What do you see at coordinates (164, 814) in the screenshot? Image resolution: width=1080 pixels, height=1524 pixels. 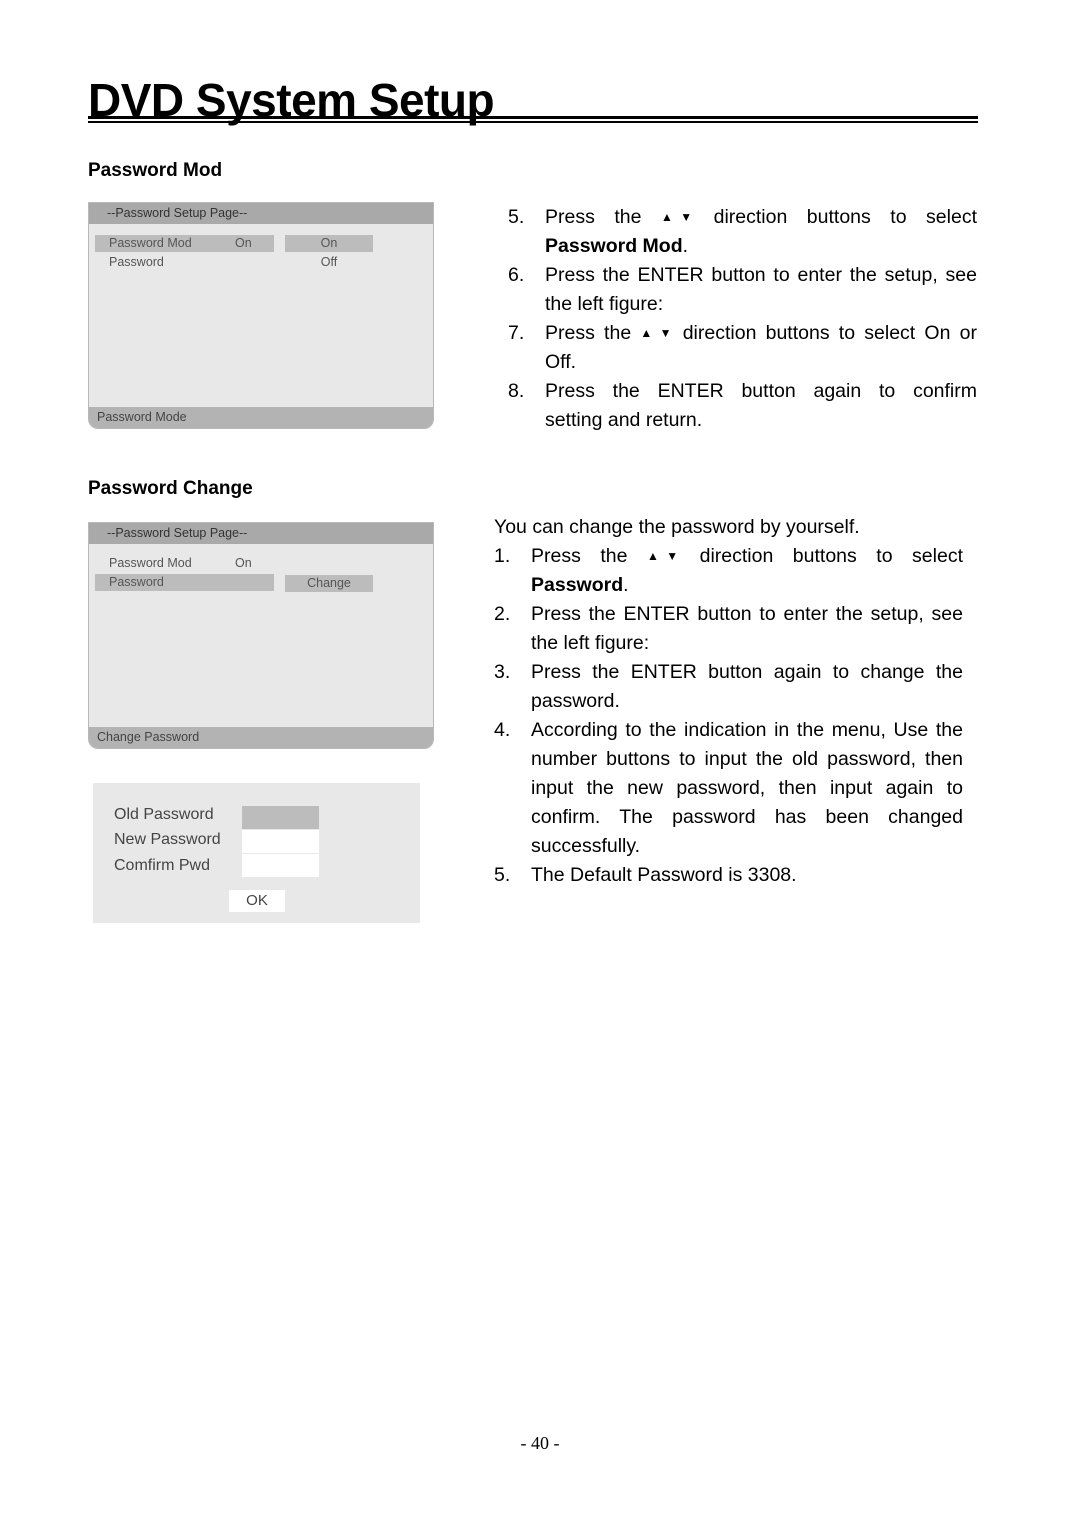 I see `old-password-label: Old Password` at bounding box center [164, 814].